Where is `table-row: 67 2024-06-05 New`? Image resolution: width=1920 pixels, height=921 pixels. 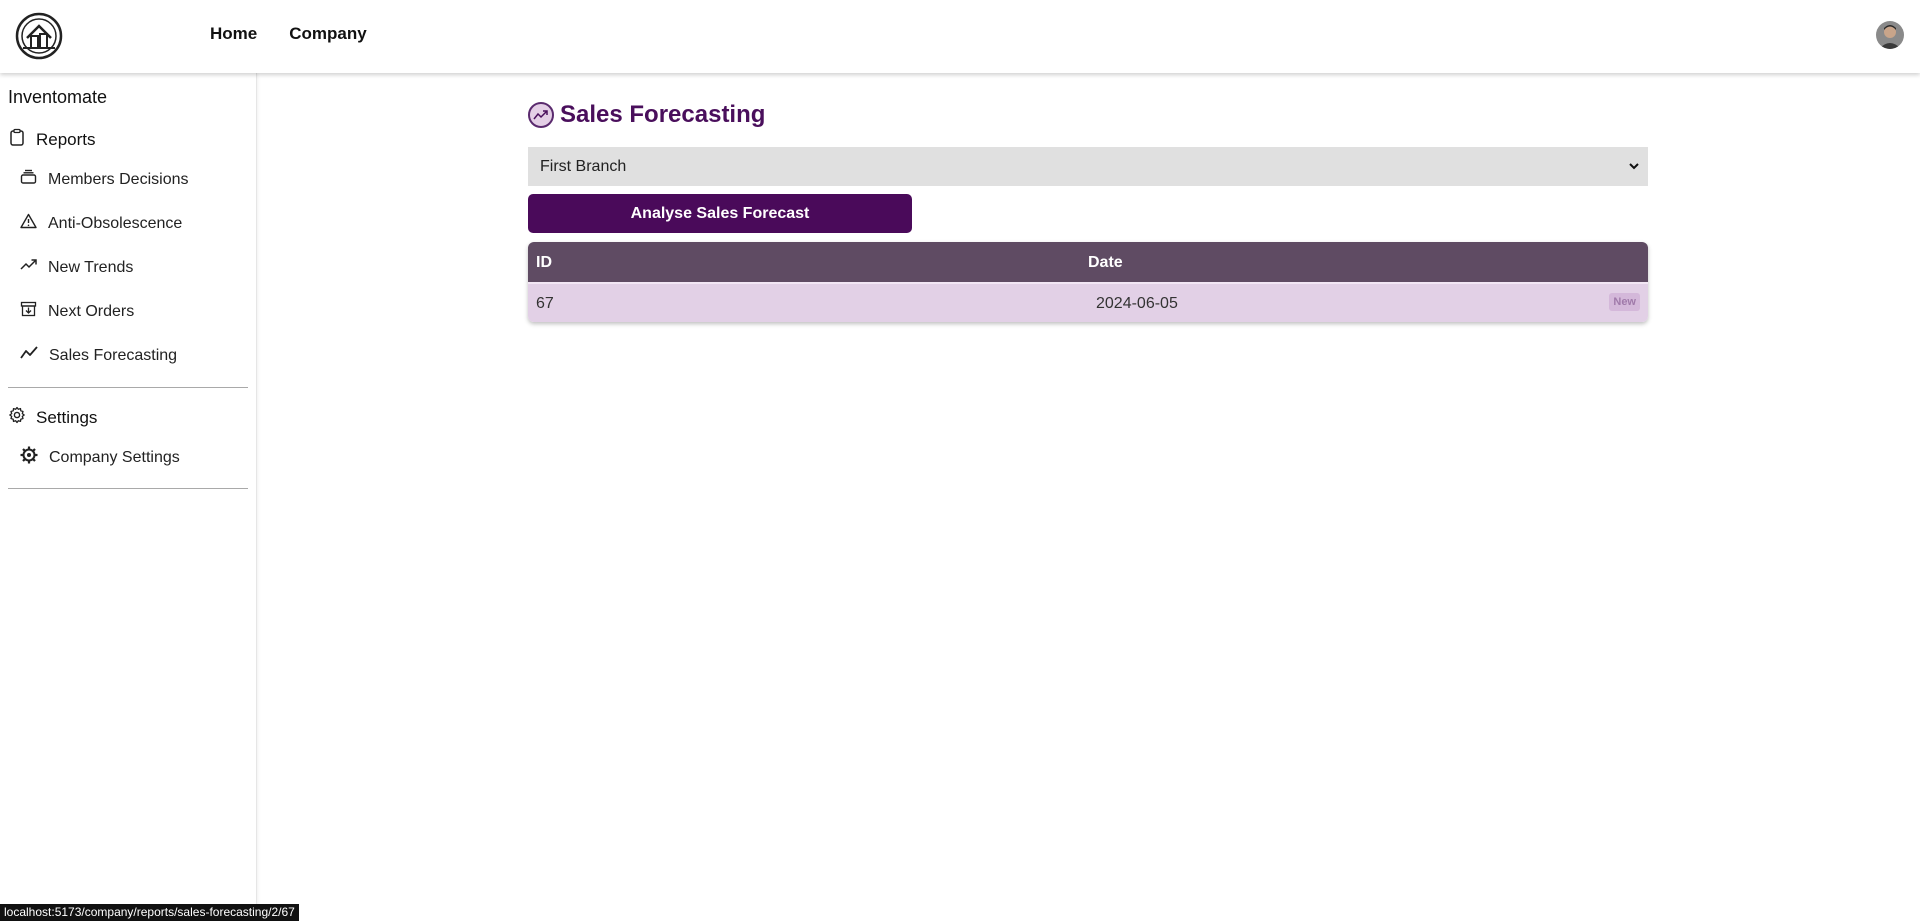 table-row: 67 2024-06-05 New is located at coordinates (1088, 302).